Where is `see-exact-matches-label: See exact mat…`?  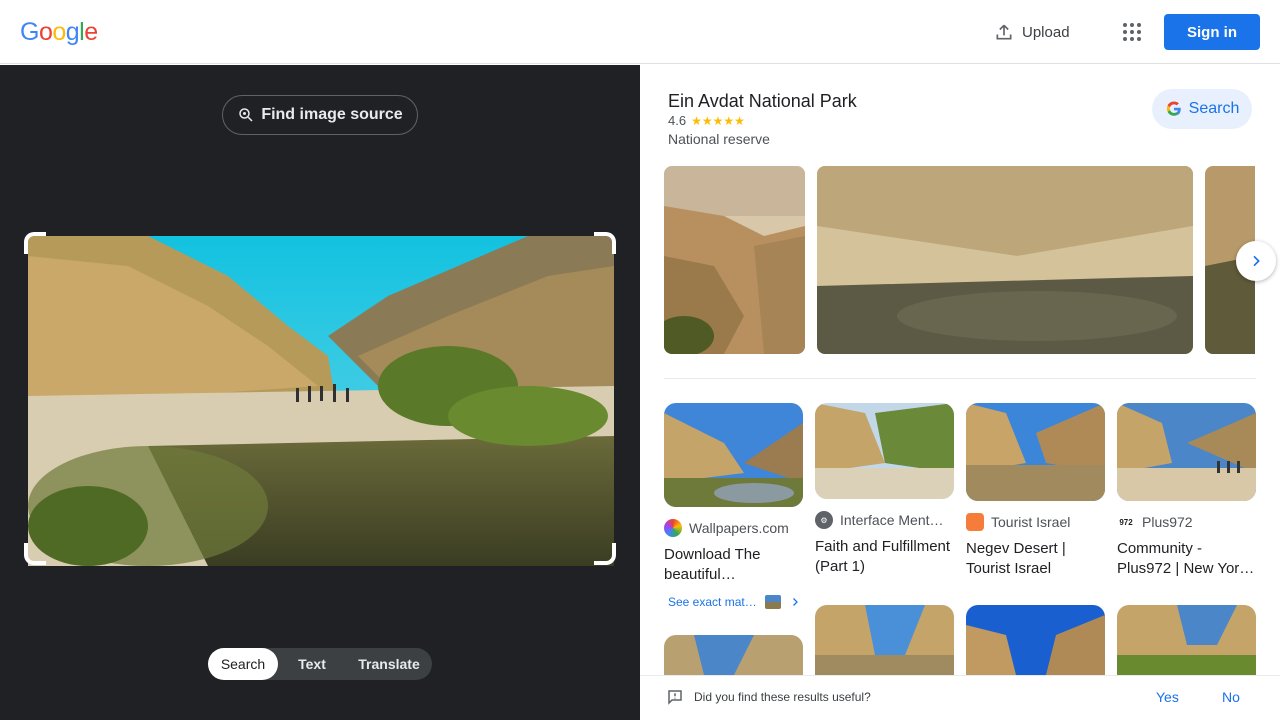 see-exact-matches-label: See exact mat… is located at coordinates (712, 602).